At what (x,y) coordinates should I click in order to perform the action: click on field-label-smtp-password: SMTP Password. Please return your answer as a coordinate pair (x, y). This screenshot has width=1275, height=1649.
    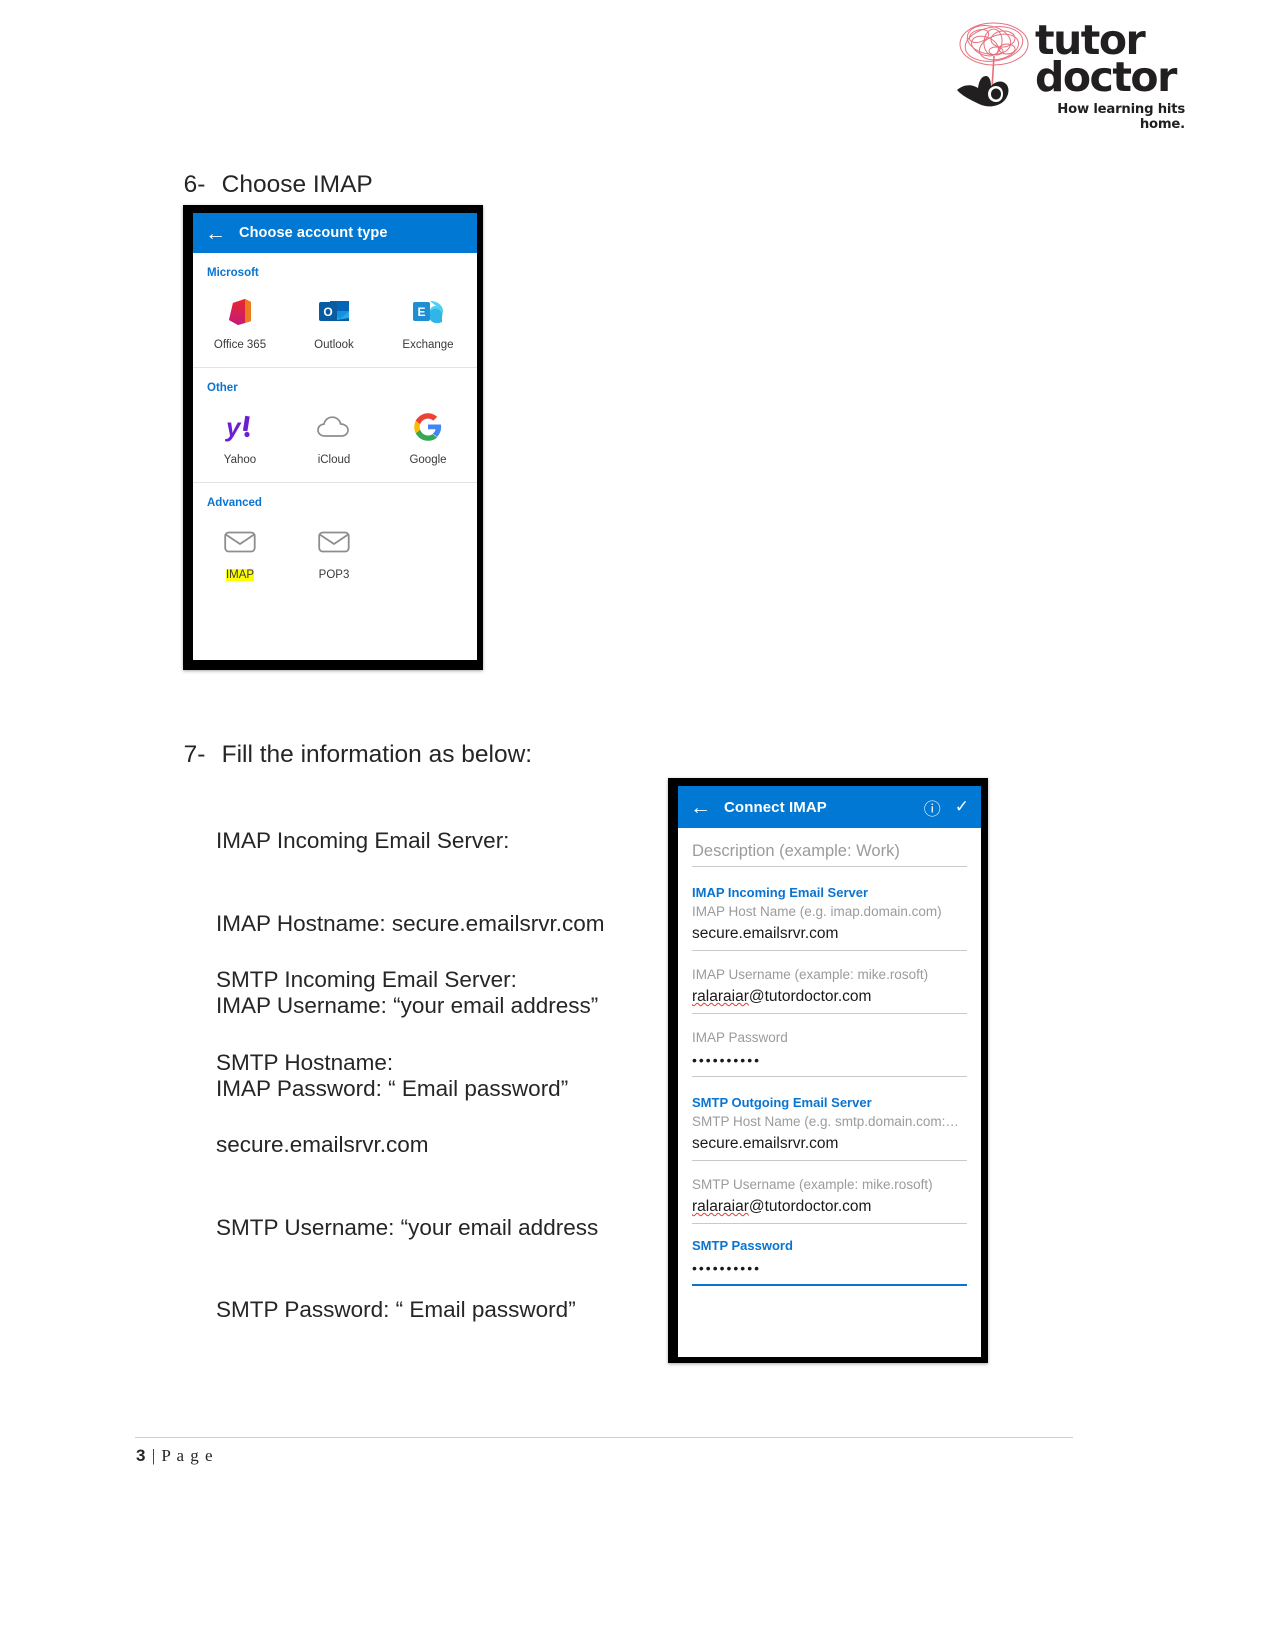
    Looking at the image, I should click on (742, 1245).